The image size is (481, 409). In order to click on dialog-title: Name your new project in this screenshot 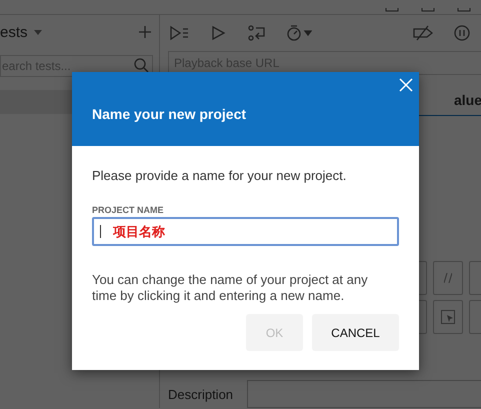, I will do `click(169, 114)`.